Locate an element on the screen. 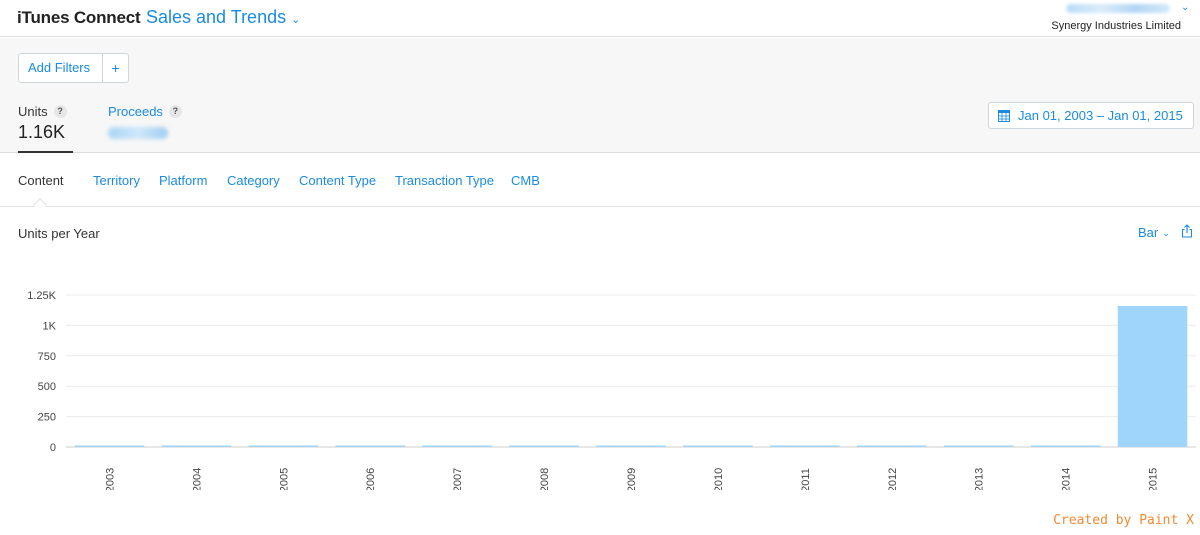  x-tick-label: 2005 is located at coordinates (284, 479).